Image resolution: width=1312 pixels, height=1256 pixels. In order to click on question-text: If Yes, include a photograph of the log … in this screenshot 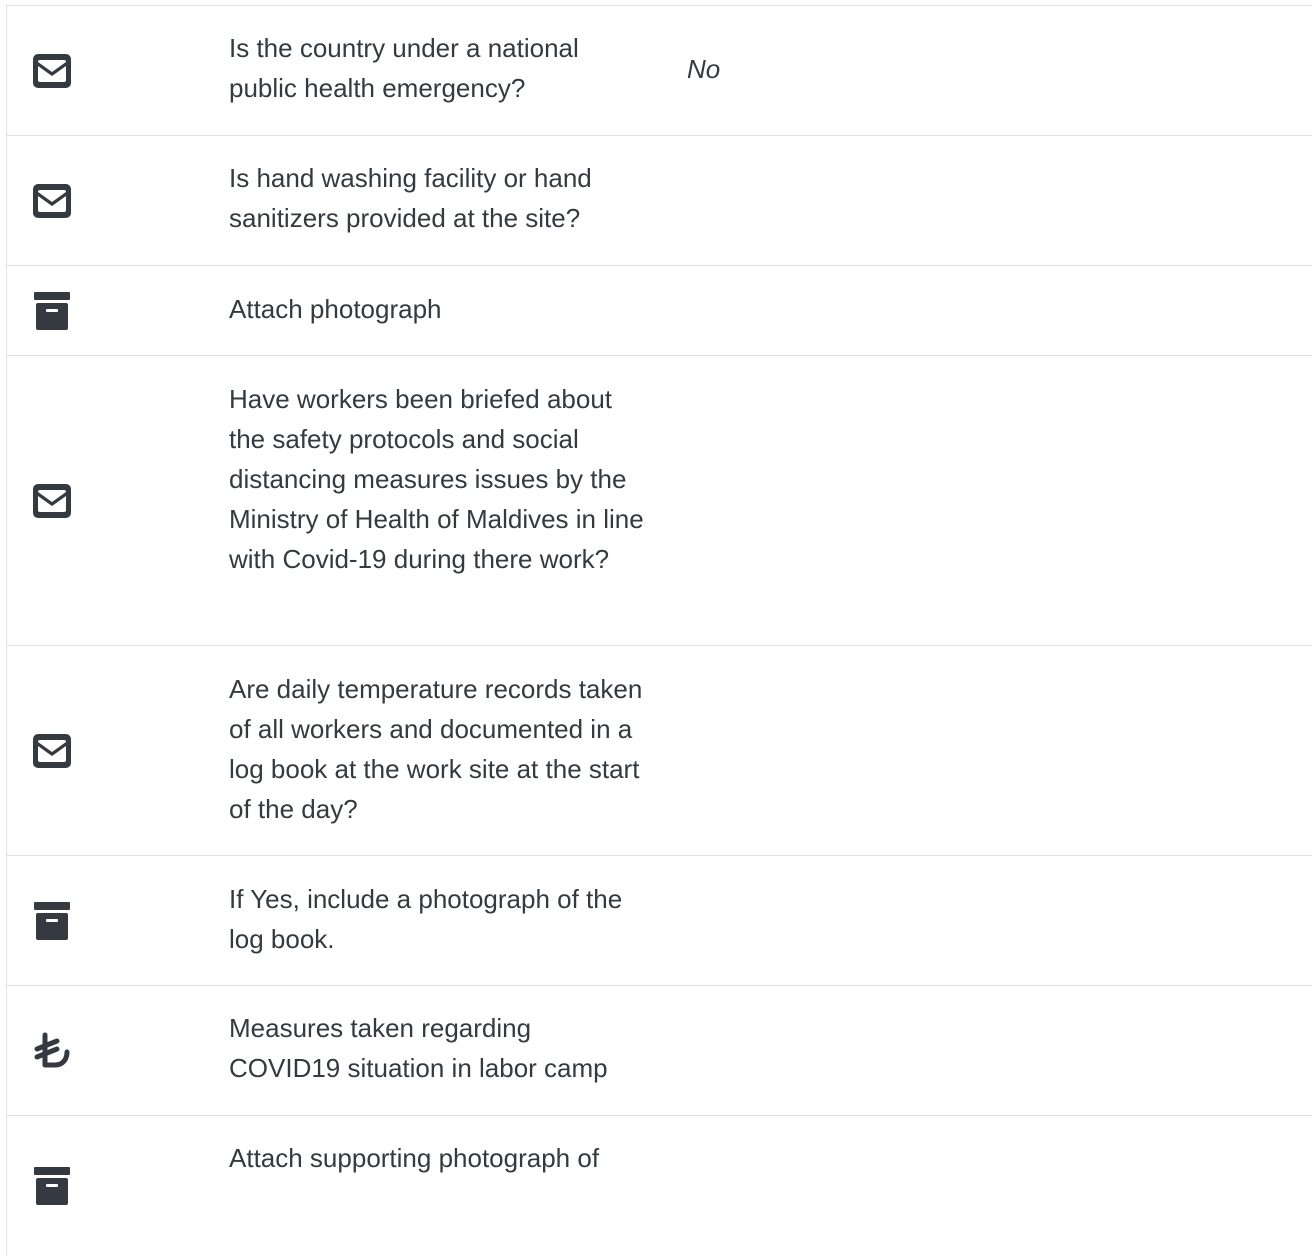, I will do `click(426, 919)`.